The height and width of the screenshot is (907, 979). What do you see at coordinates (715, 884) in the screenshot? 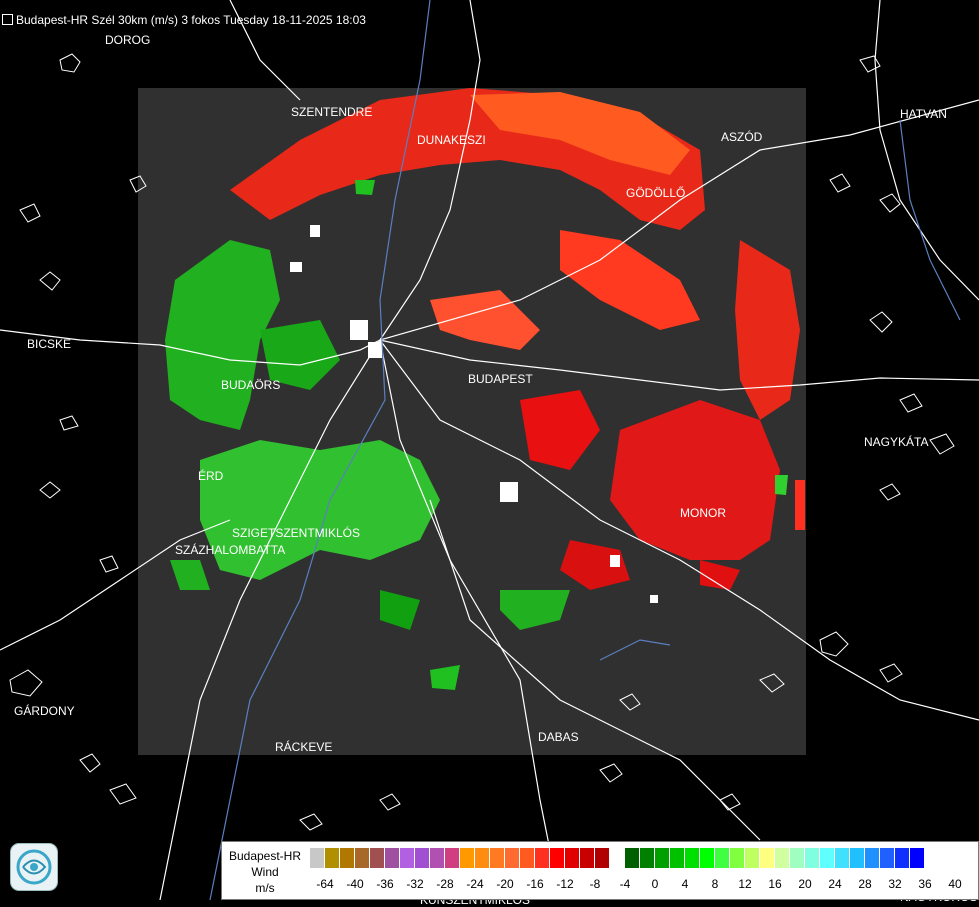
I see `legend-tick-label: 8` at bounding box center [715, 884].